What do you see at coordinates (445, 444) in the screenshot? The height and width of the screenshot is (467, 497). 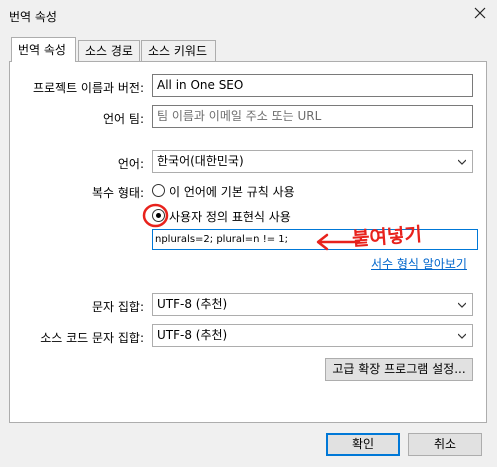 I see `cancel-button: 취소` at bounding box center [445, 444].